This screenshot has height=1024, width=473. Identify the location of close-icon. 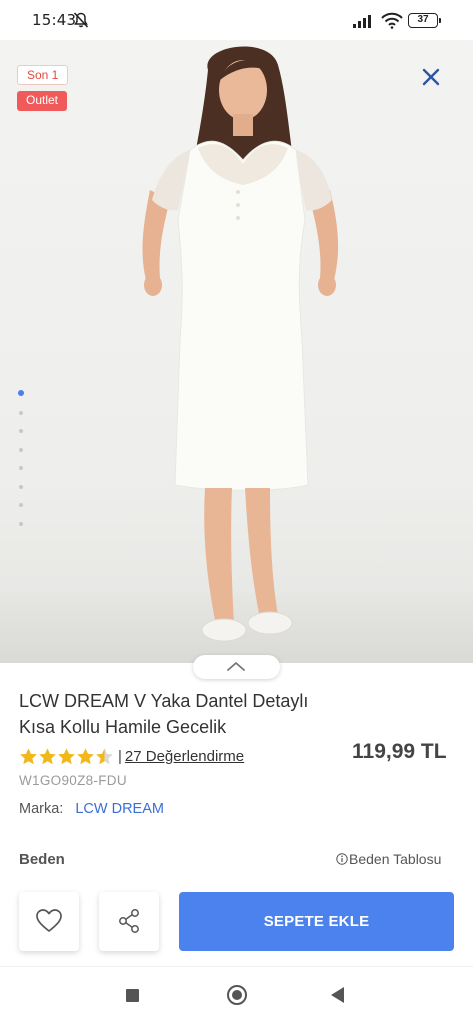
(431, 77).